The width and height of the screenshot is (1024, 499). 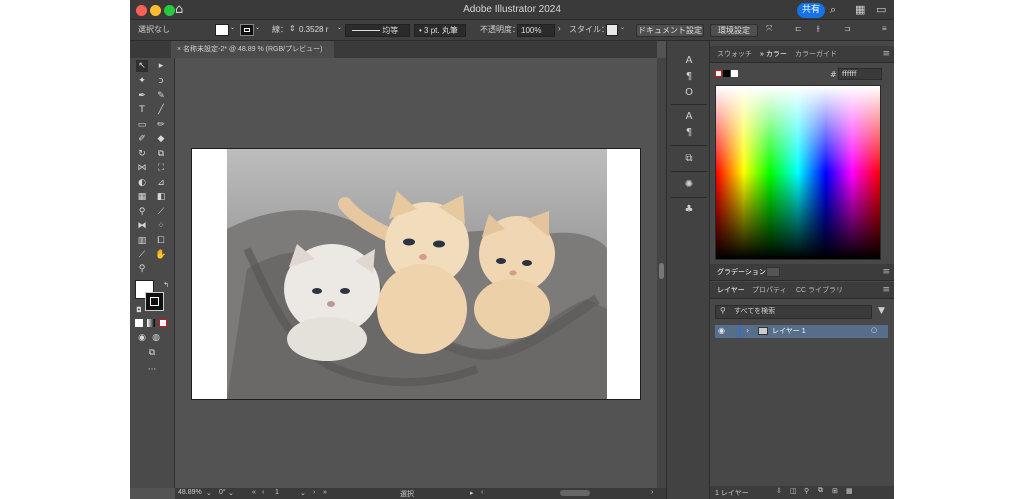 What do you see at coordinates (161, 125) in the screenshot?
I see `paintbrush-tool-icon: ✏` at bounding box center [161, 125].